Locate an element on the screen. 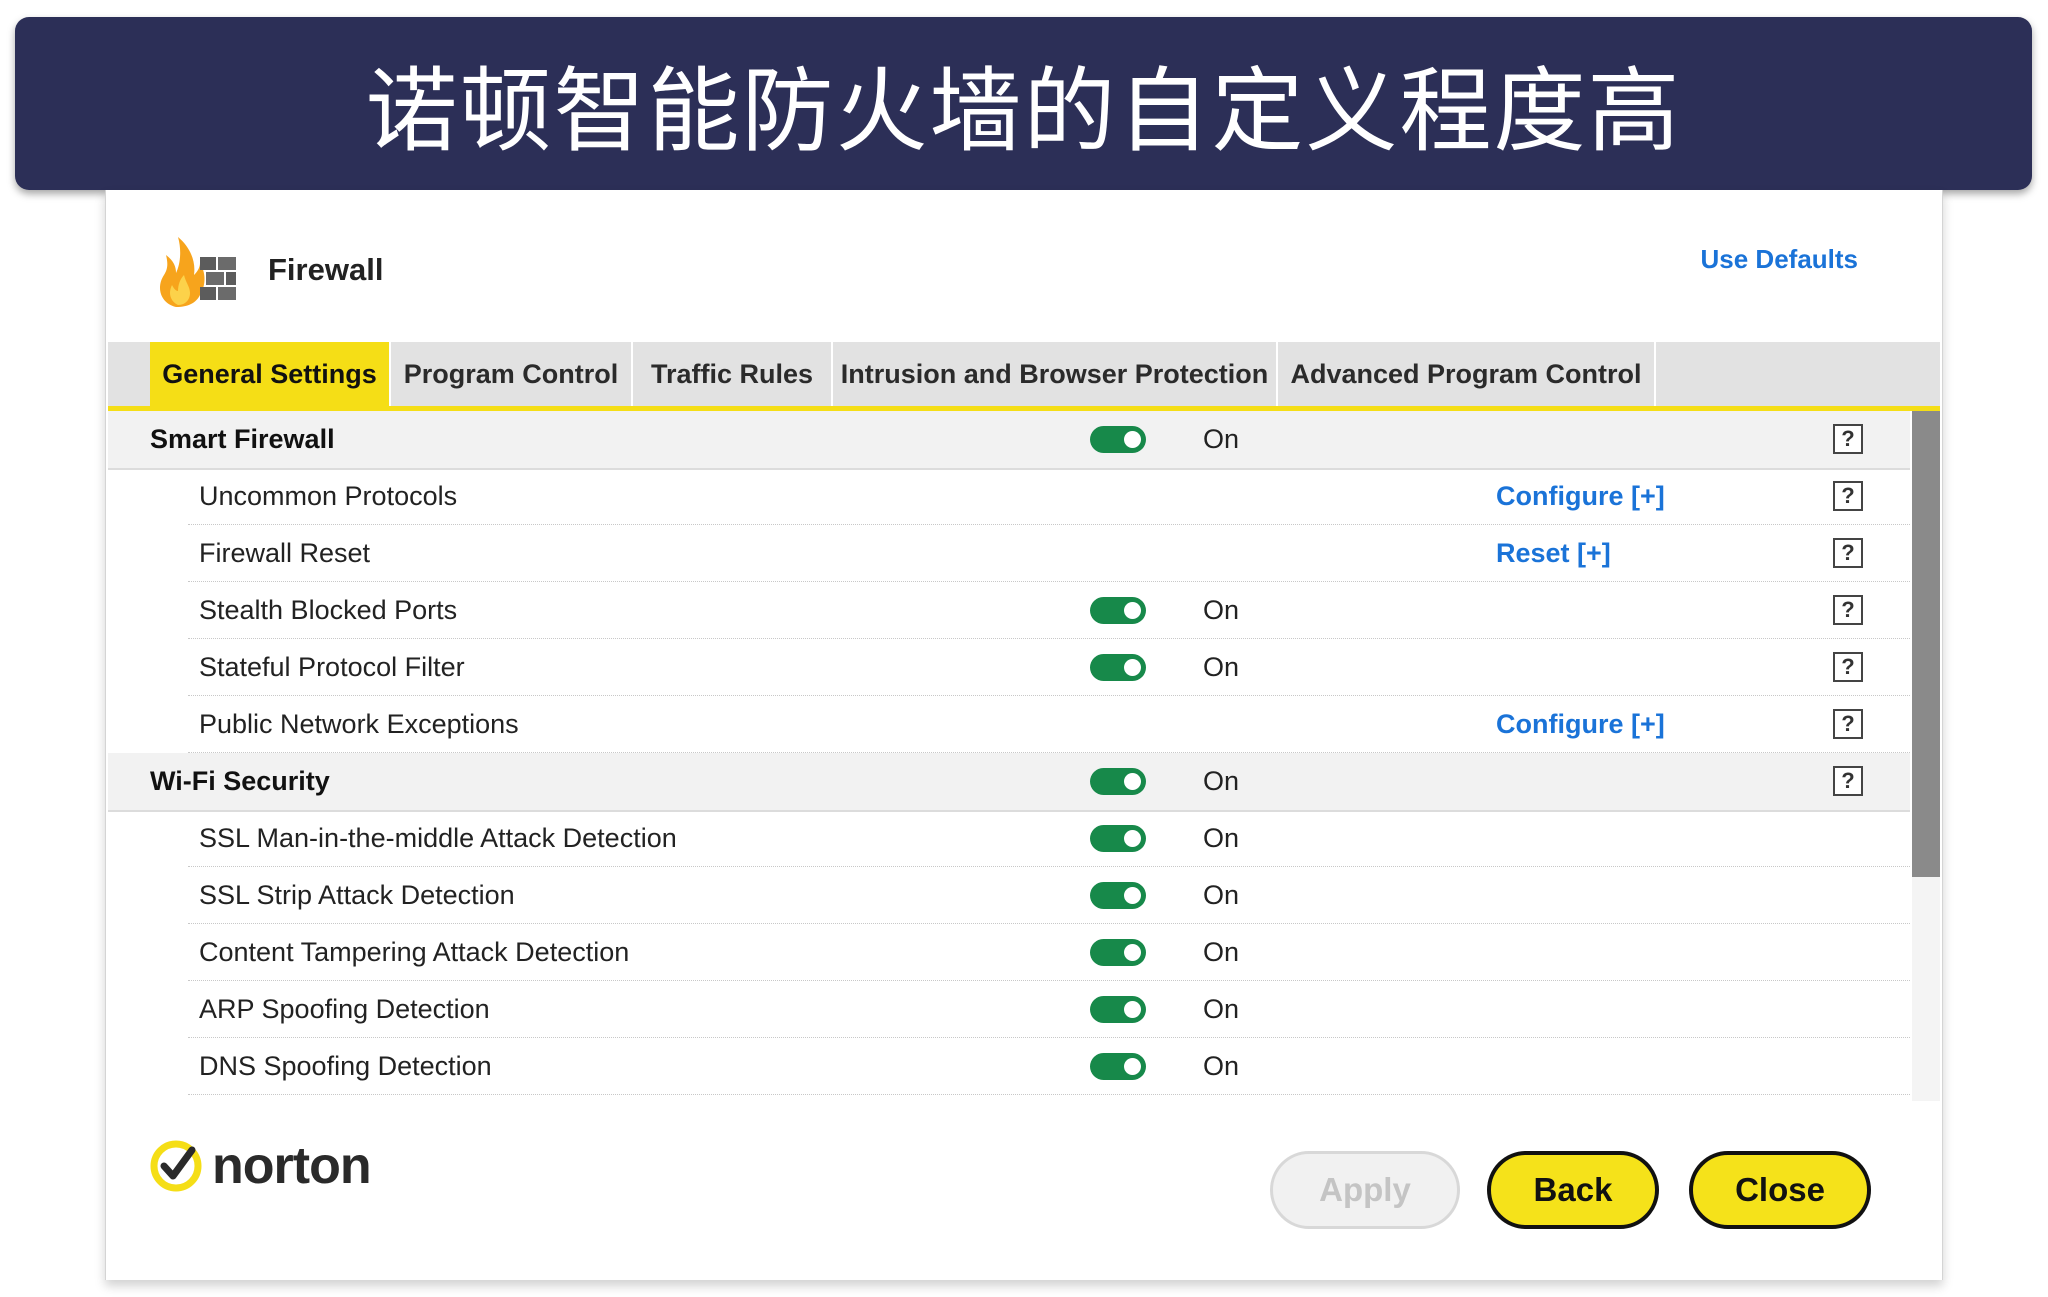  row-label: SSL Strip Attack Detection is located at coordinates (357, 895).